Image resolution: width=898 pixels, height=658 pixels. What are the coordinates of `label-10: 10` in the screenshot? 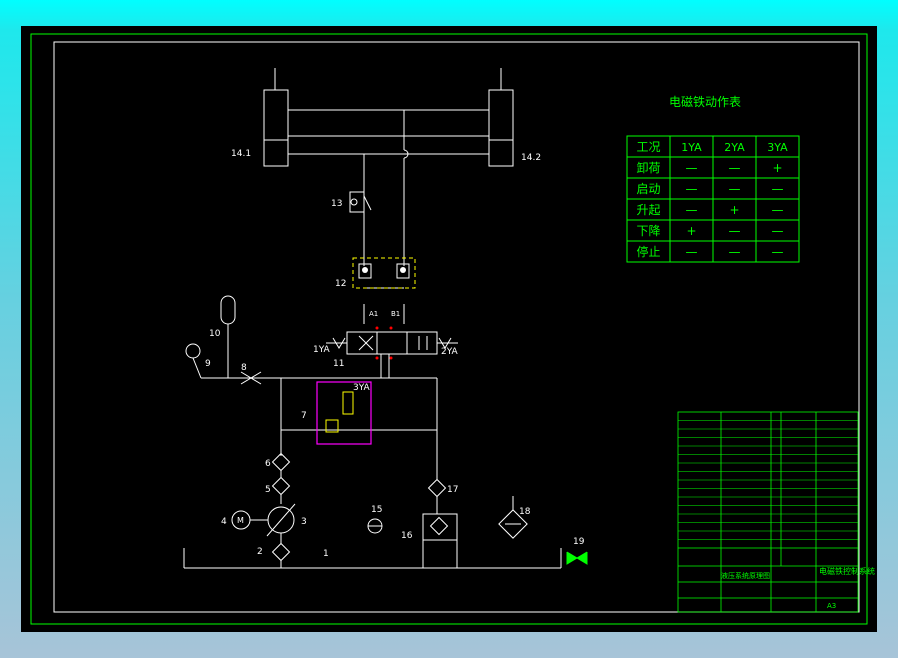 It's located at (215, 334).